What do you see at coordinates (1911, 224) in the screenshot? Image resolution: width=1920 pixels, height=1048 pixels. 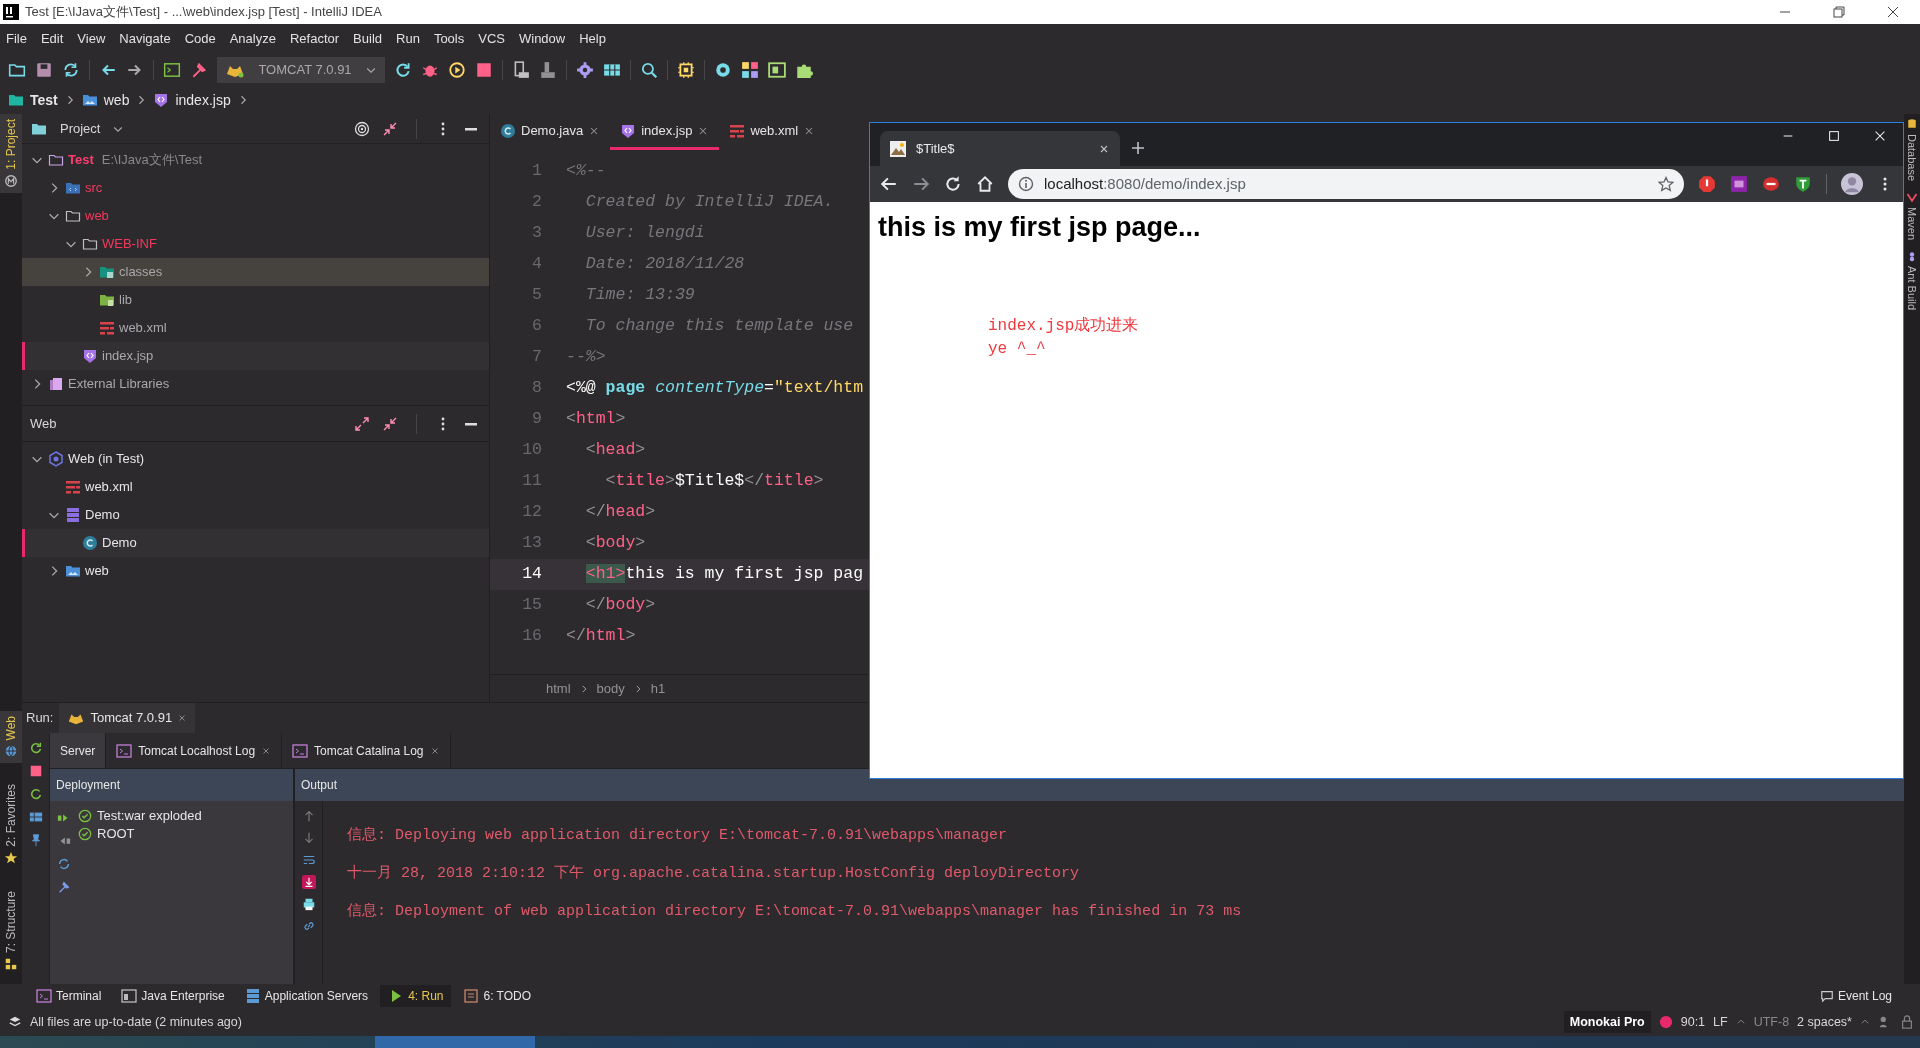 I see `tool-window-tab: Maven` at bounding box center [1911, 224].